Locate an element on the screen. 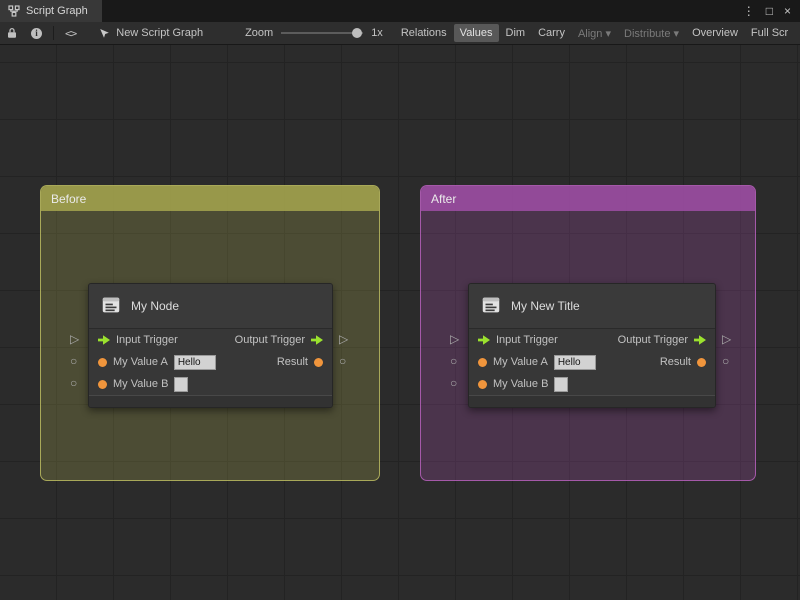 Image resolution: width=800 pixels, height=600 pixels. info-icon: i is located at coordinates (36, 33).